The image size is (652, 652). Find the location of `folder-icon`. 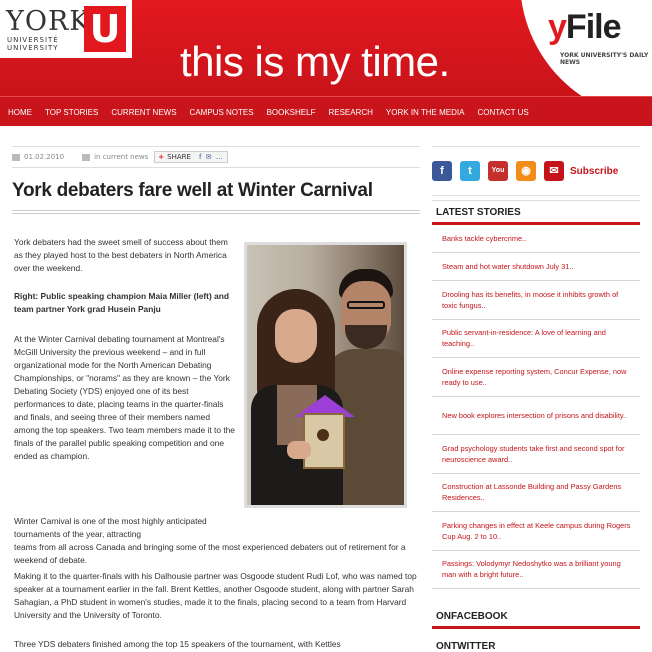

folder-icon is located at coordinates (86, 157).